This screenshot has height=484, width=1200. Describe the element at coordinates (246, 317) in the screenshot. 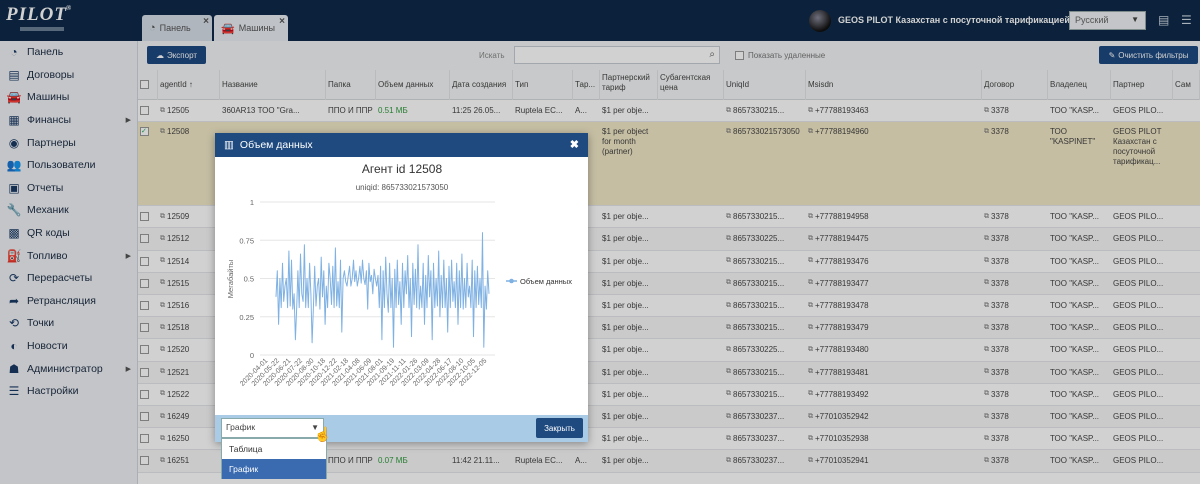

I see `y-tick-label: 0.25` at that location.